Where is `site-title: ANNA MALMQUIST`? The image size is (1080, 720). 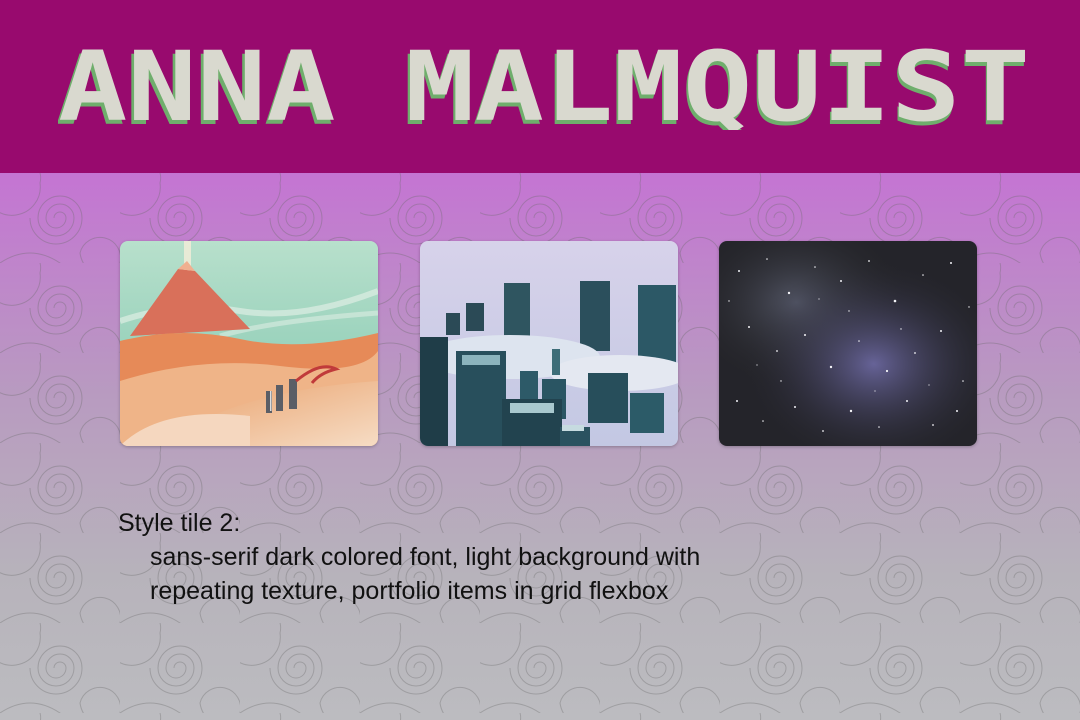 site-title: ANNA MALMQUIST is located at coordinates (544, 87).